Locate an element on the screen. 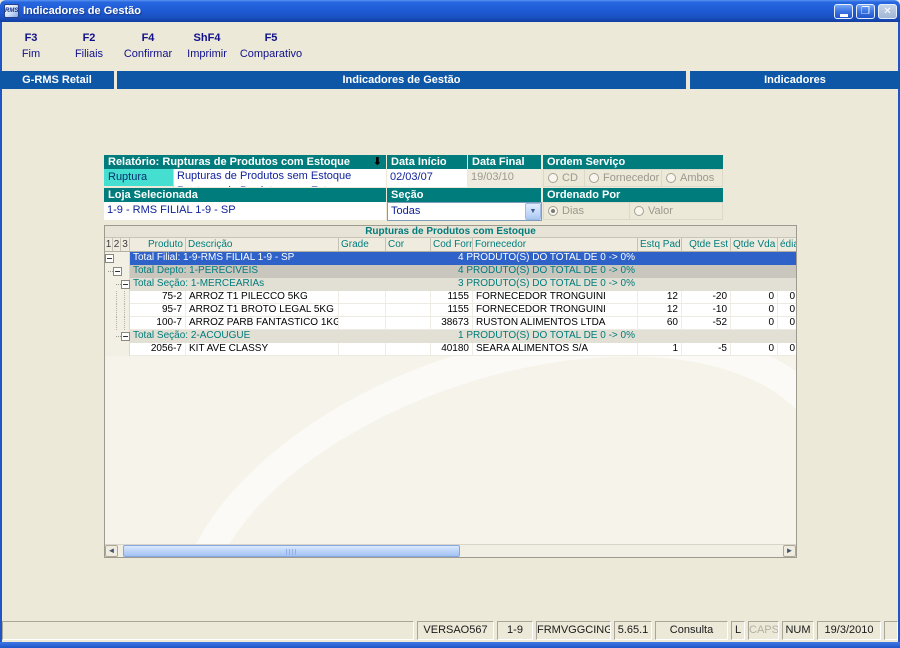 The width and height of the screenshot is (900, 648). minimize-button is located at coordinates (843, 11).